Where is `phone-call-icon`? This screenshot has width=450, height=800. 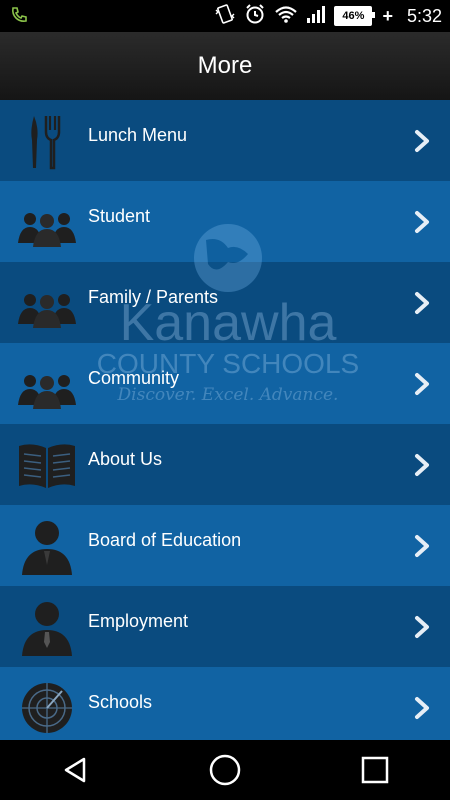
phone-call-icon is located at coordinates (19, 17).